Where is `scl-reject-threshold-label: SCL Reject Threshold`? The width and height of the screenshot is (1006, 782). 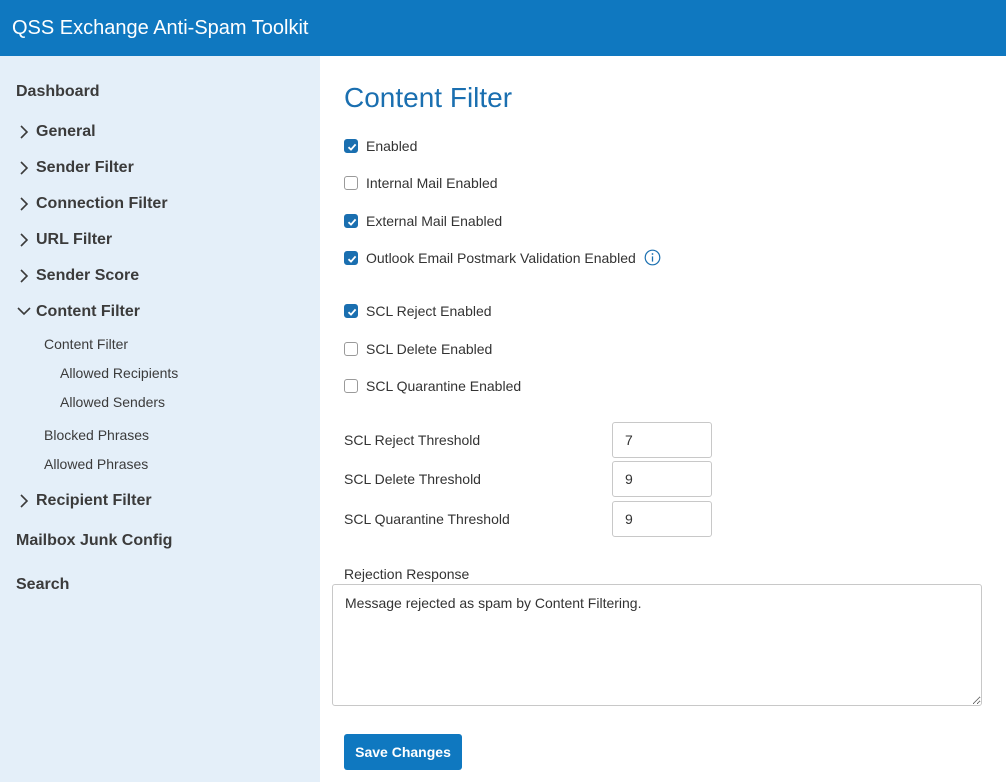 scl-reject-threshold-label: SCL Reject Threshold is located at coordinates (412, 440).